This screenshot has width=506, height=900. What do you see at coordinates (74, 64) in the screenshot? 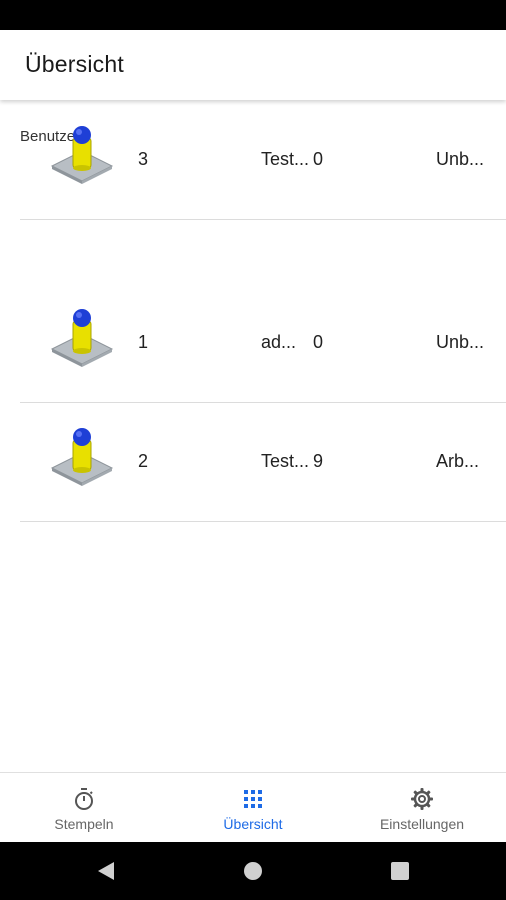
I see `page-title: Übersicht` at bounding box center [74, 64].